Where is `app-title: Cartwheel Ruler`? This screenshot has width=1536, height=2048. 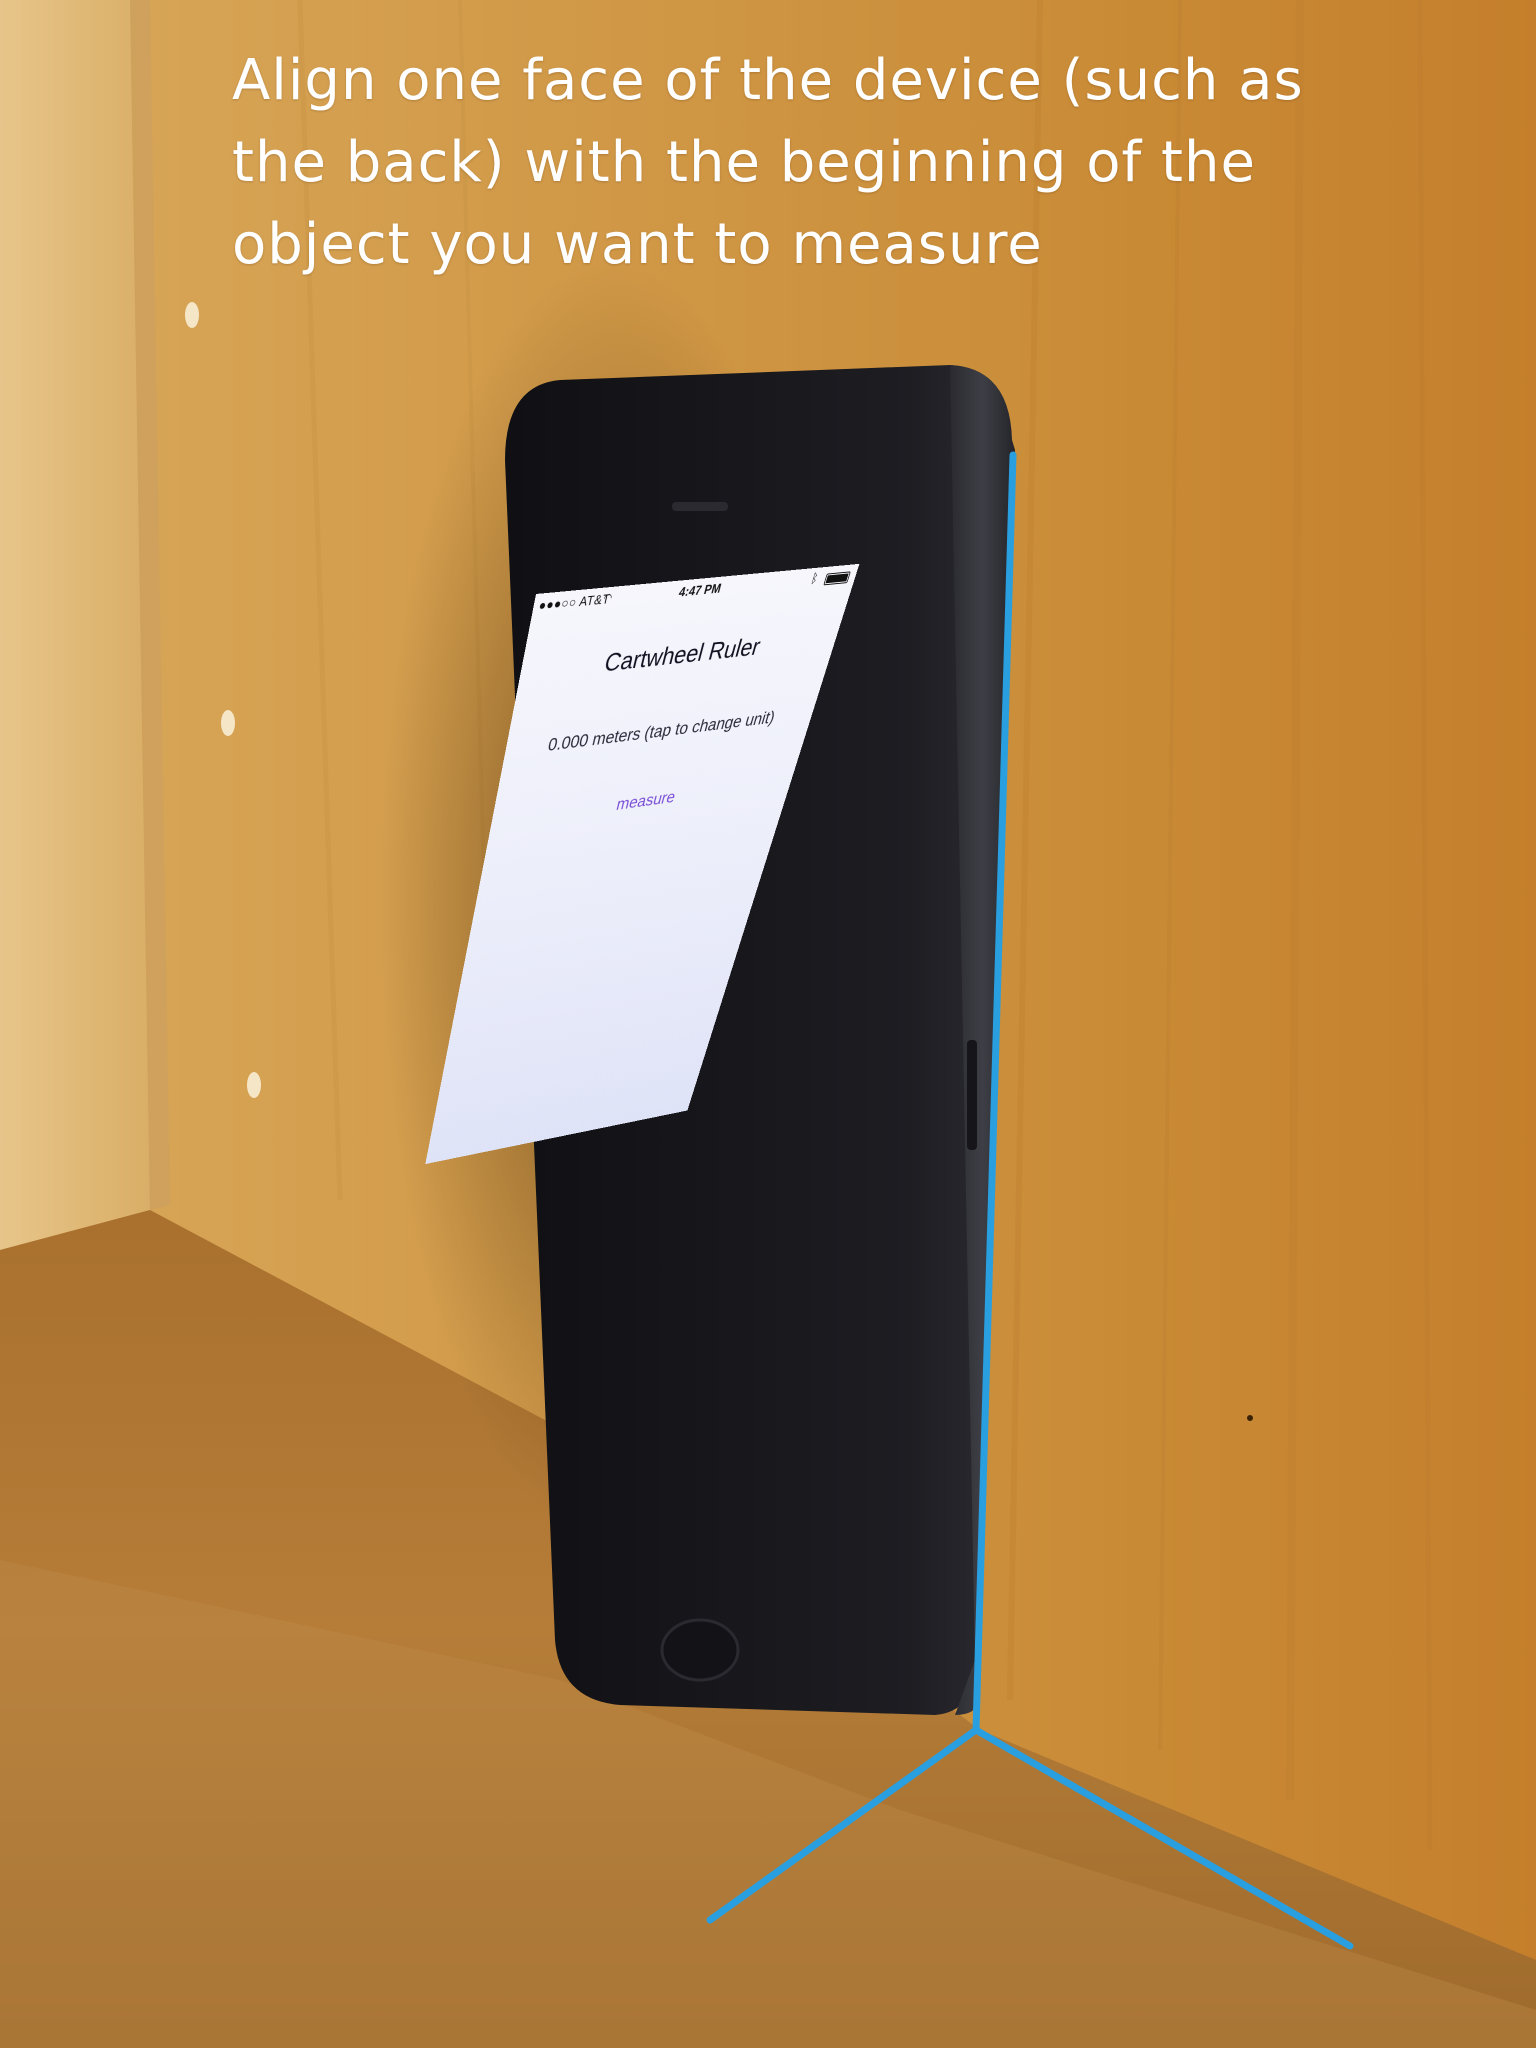
app-title: Cartwheel Ruler is located at coordinates (682, 654).